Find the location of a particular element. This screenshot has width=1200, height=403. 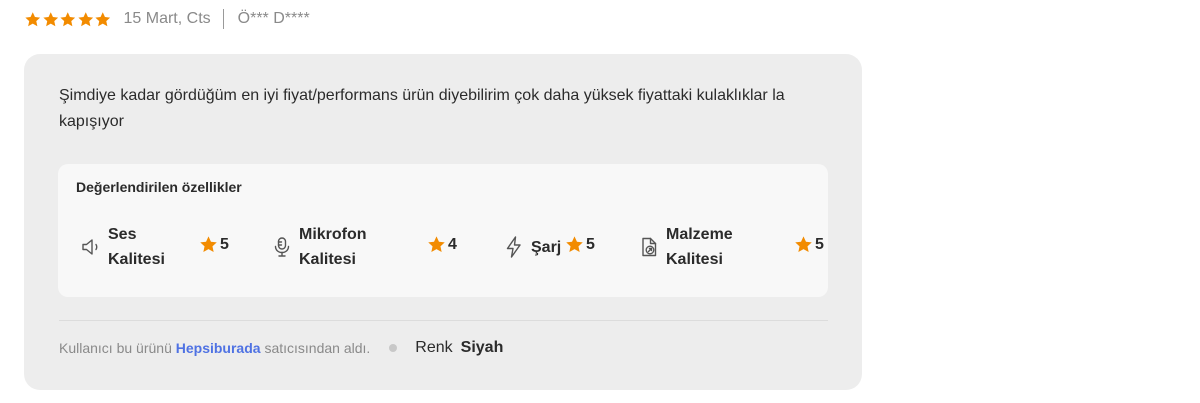

feature-label: Ses Kalitesi is located at coordinates (136, 247).